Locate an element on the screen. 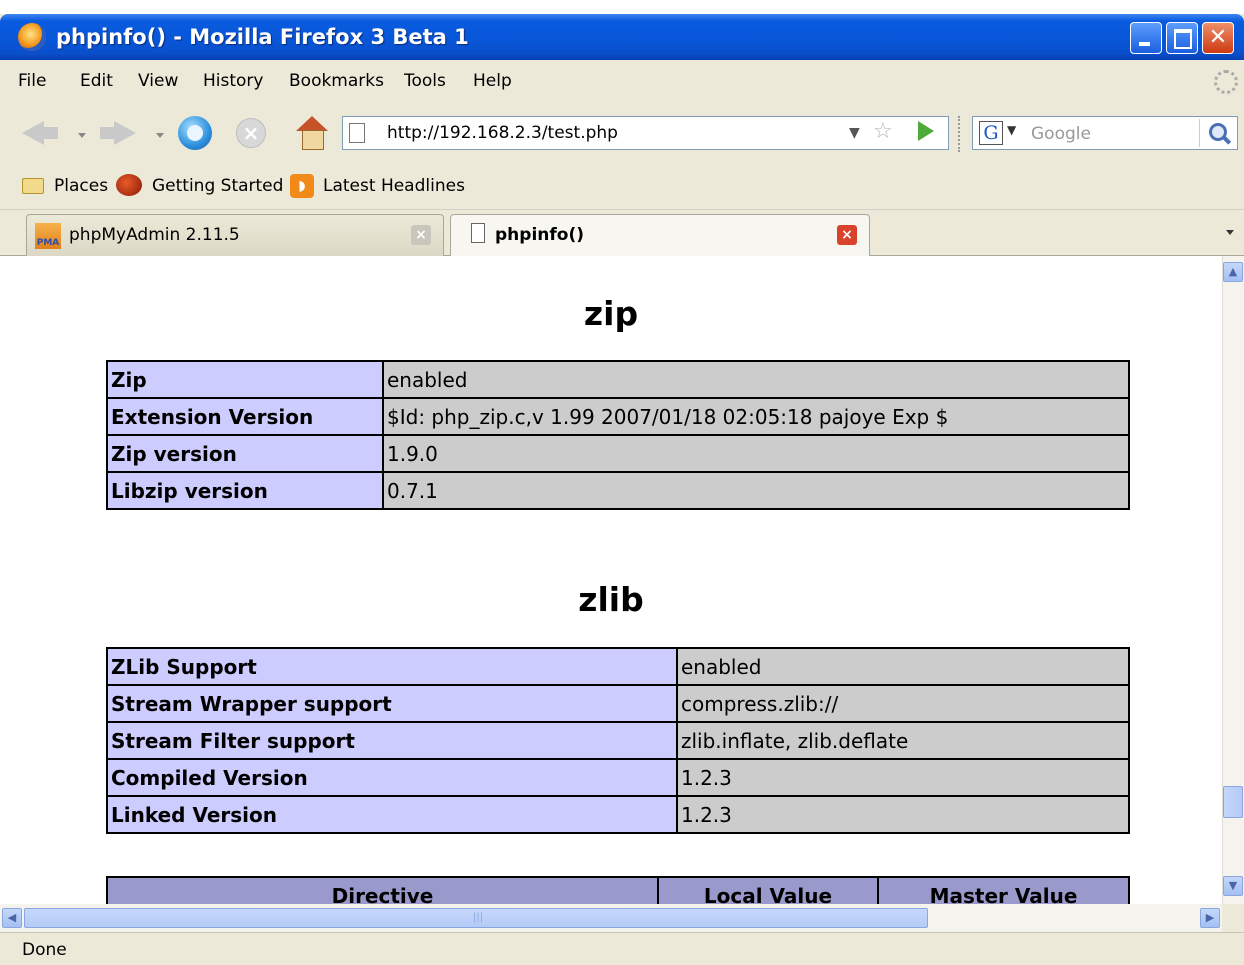 The image size is (1244, 965). row-name: ZLib Support is located at coordinates (392, 666).